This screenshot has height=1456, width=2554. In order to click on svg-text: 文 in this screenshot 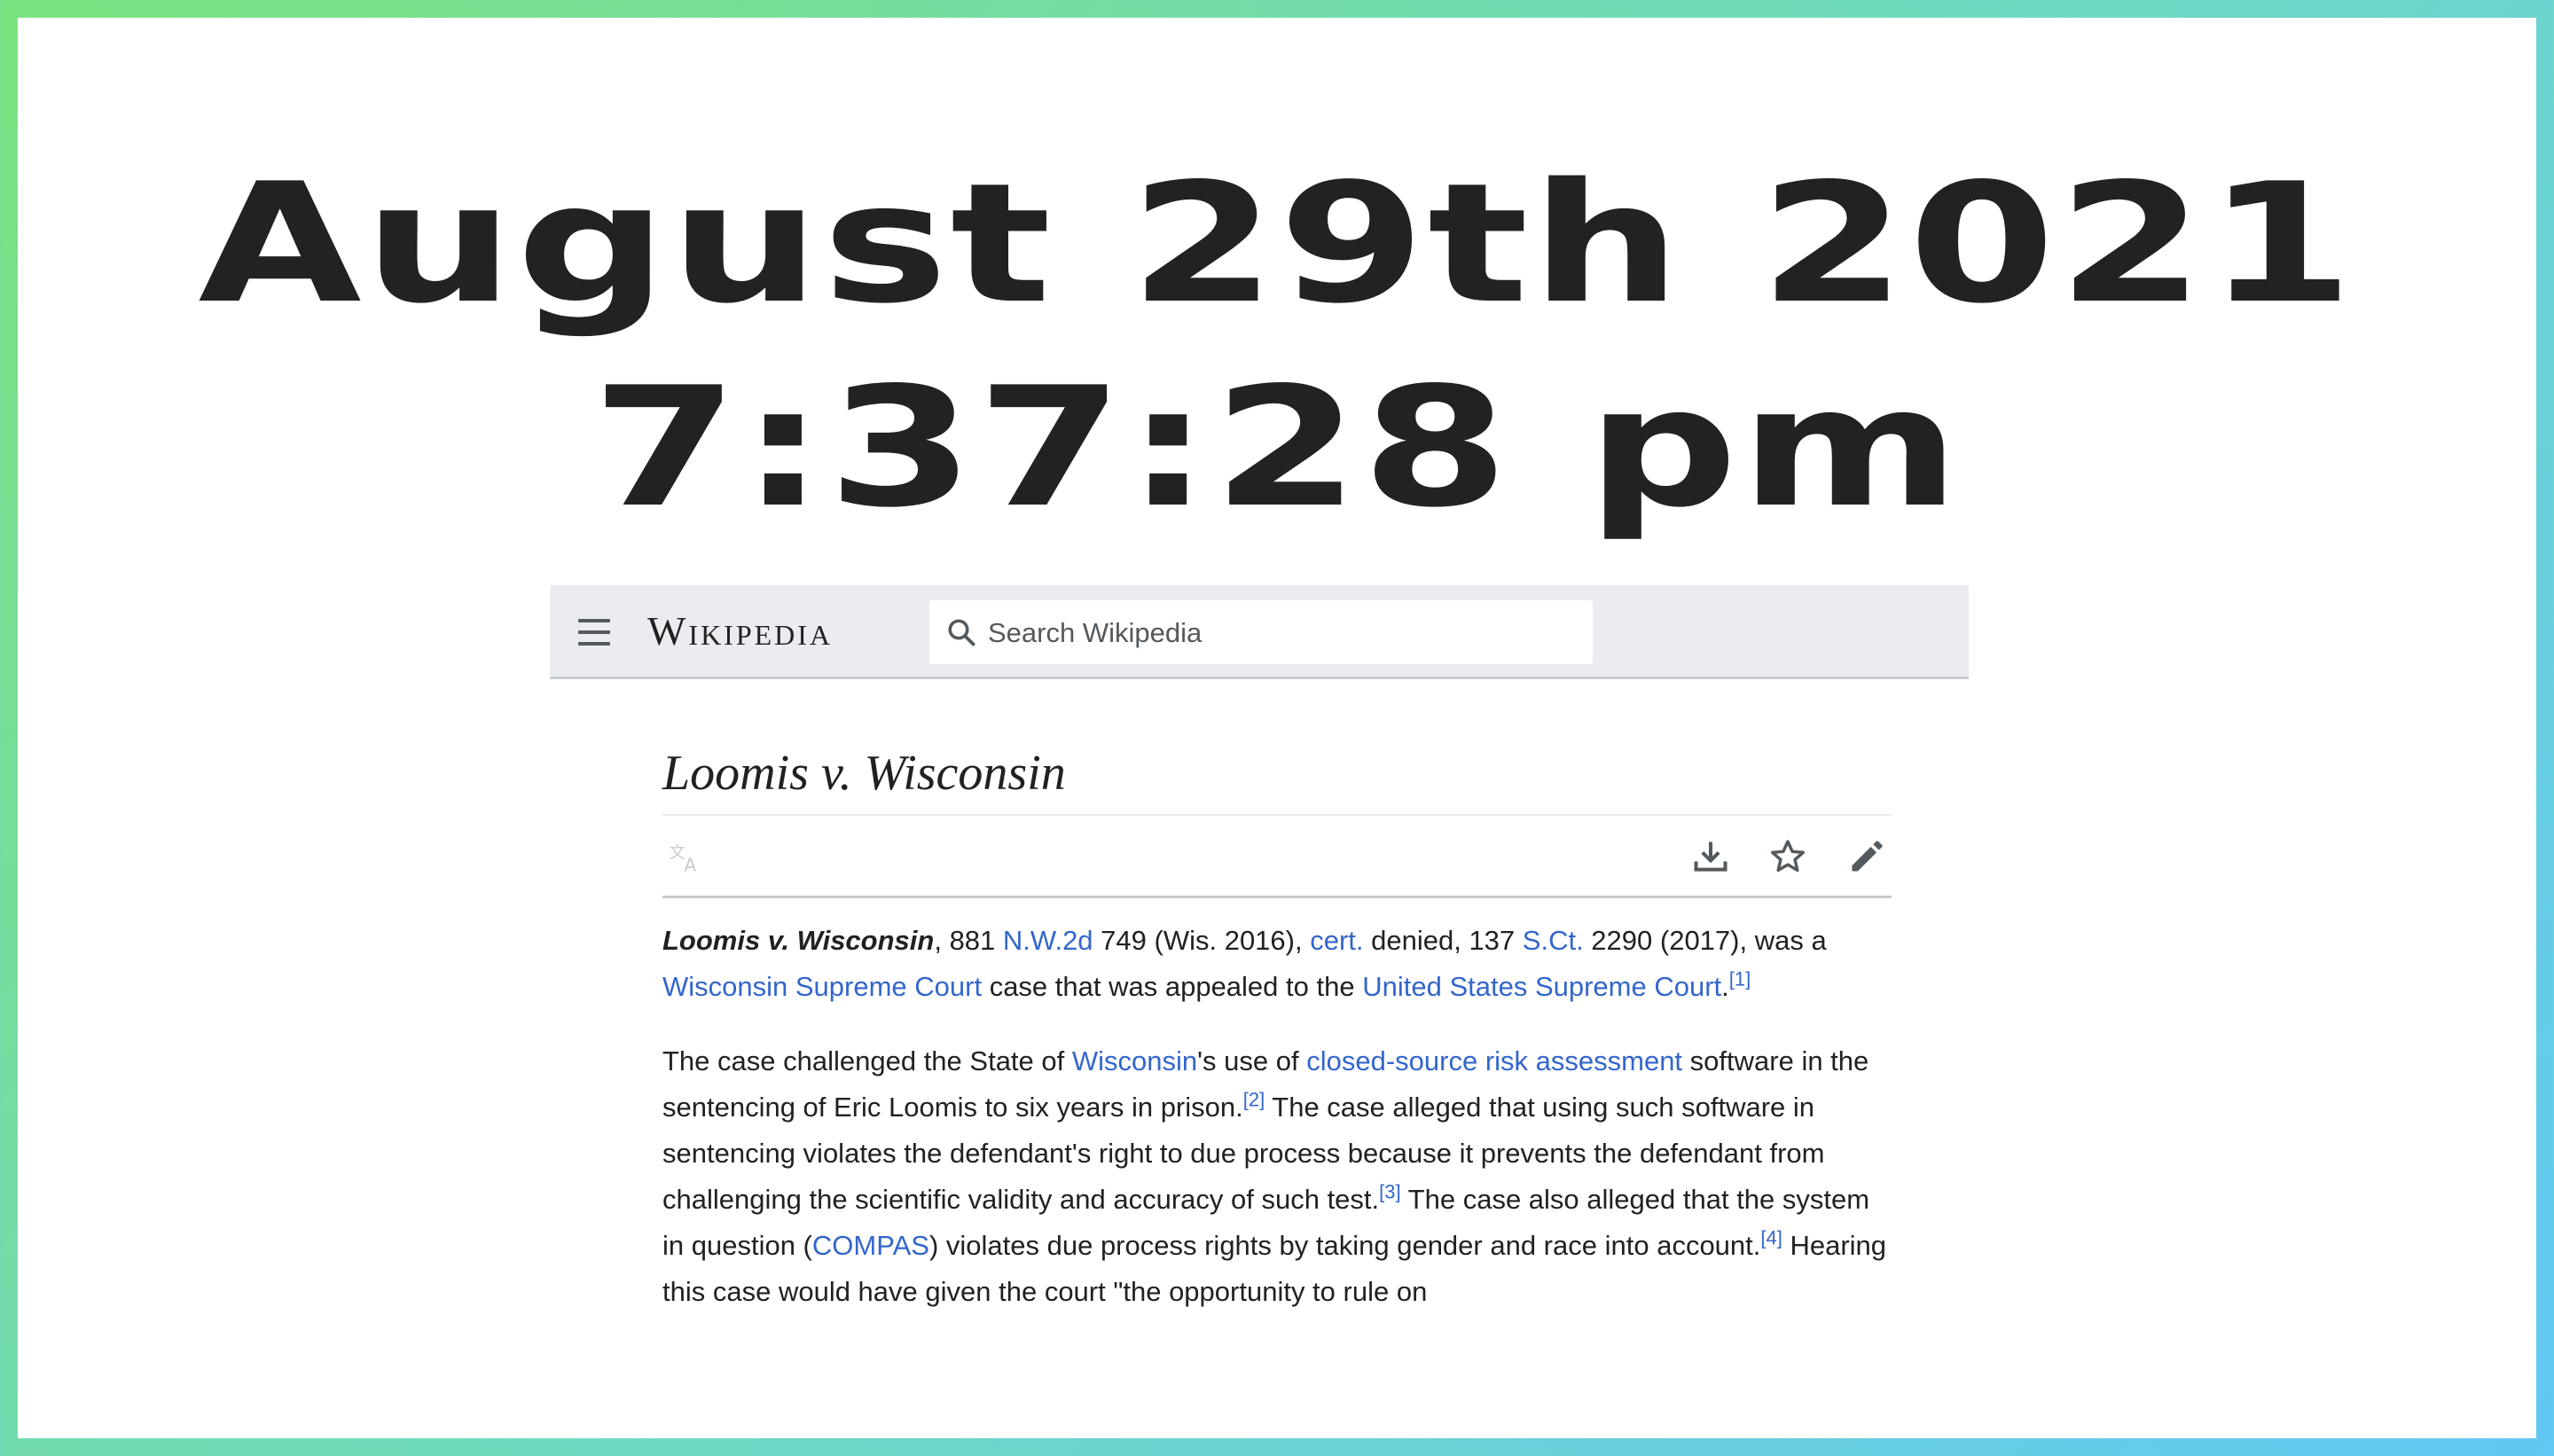, I will do `click(678, 853)`.